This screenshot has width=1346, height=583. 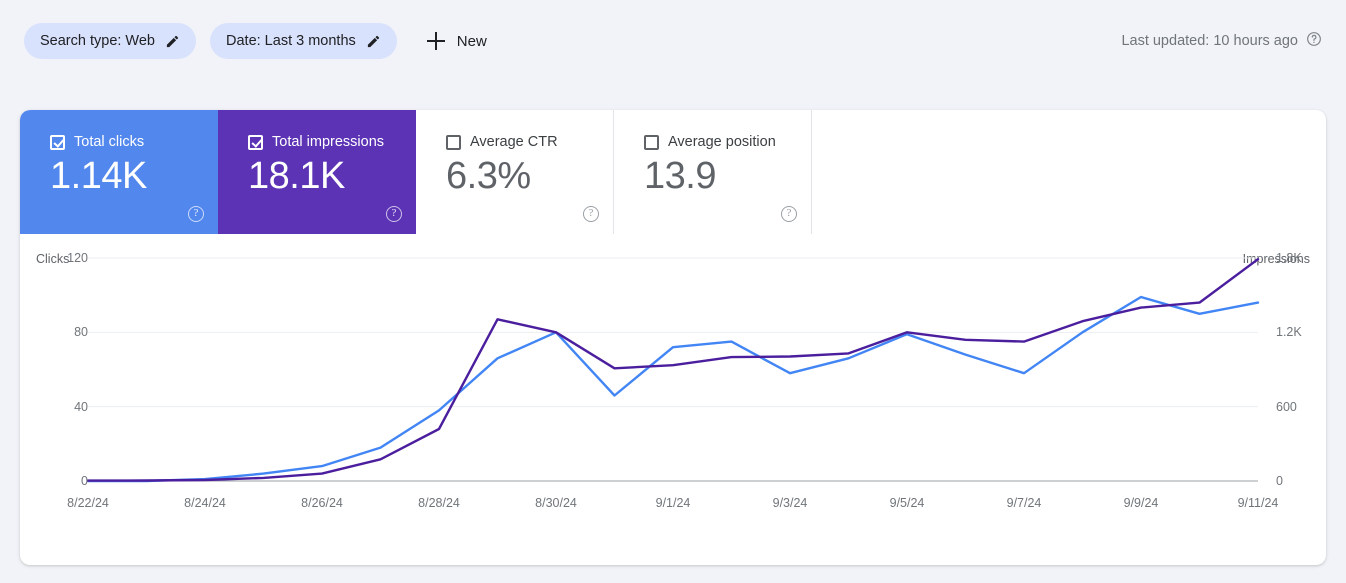 I want to click on filter-chip-search-type-label: Search type: Web, so click(x=97, y=41).